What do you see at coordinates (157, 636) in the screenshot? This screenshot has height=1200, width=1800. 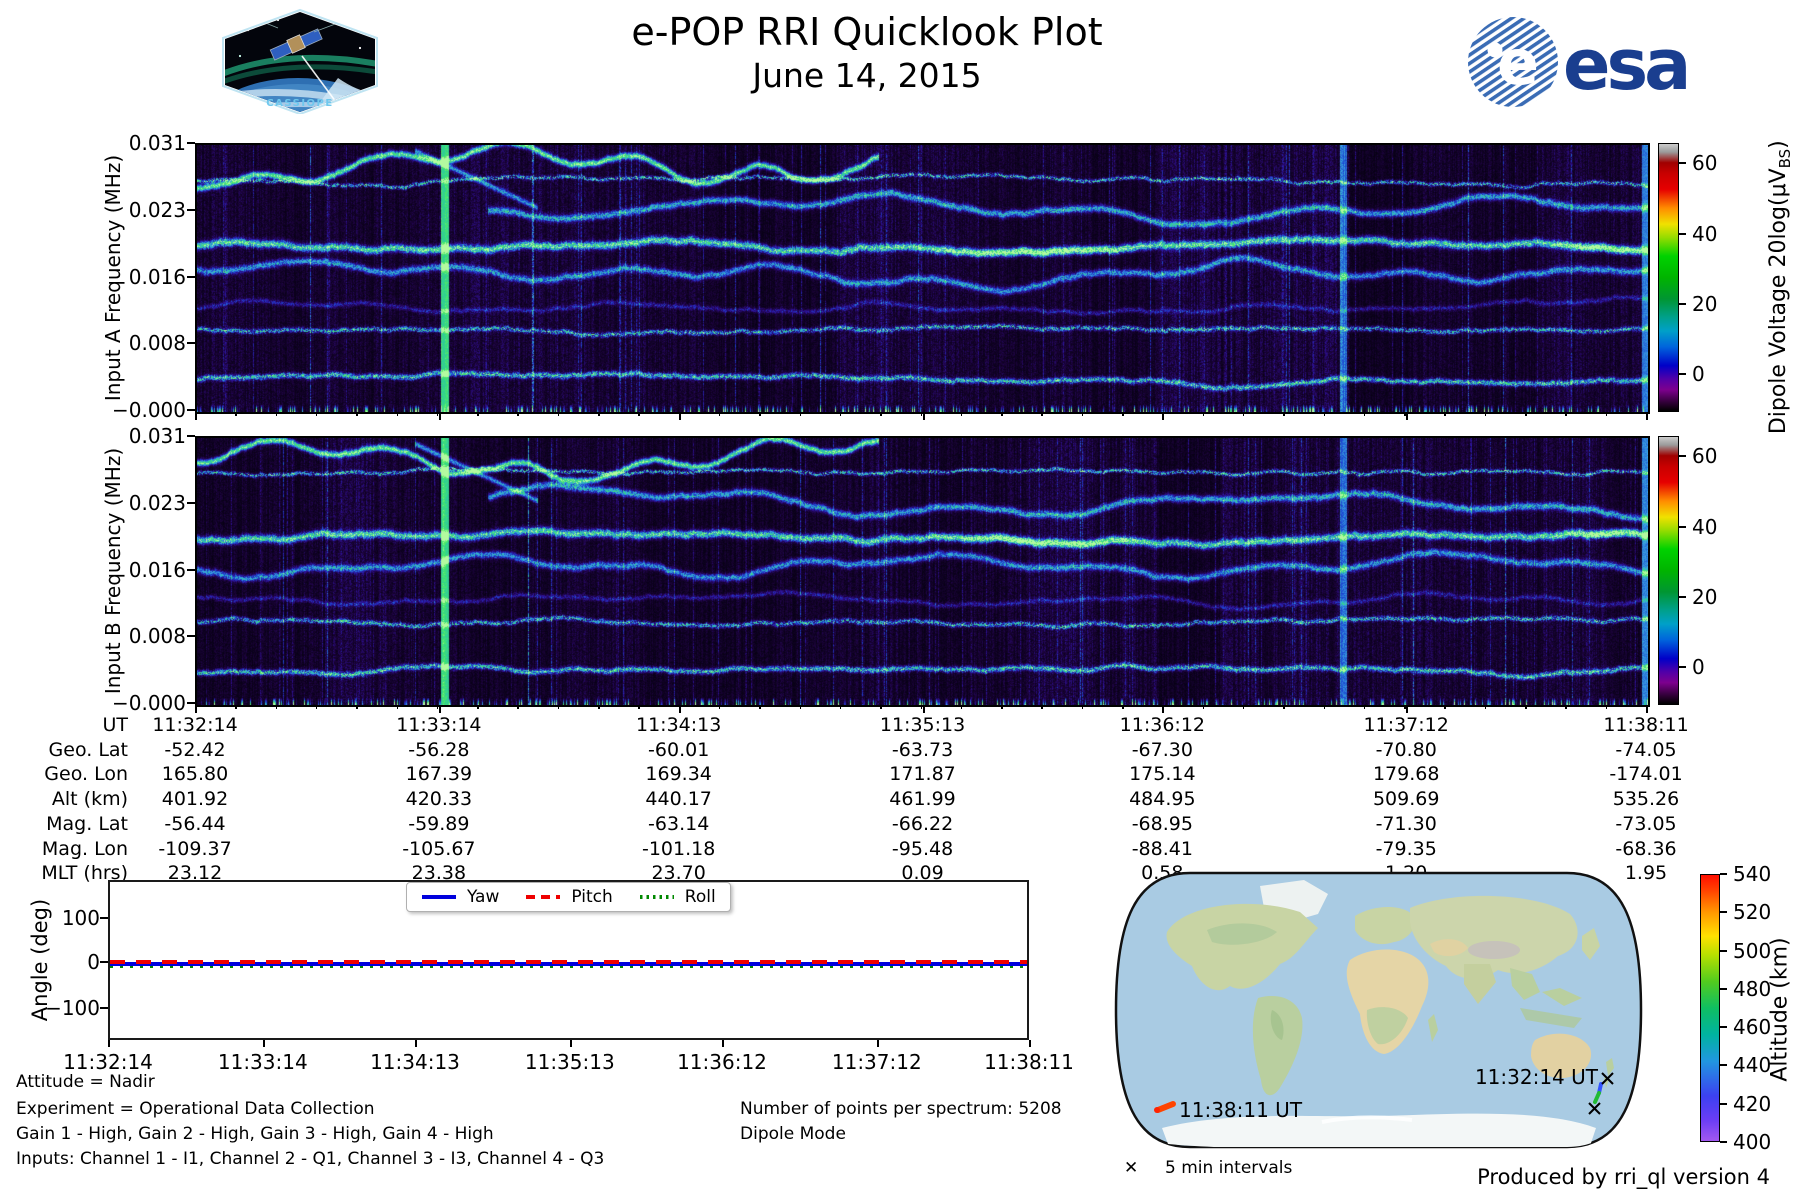 I see `freq-tick-label-b: 0.008` at bounding box center [157, 636].